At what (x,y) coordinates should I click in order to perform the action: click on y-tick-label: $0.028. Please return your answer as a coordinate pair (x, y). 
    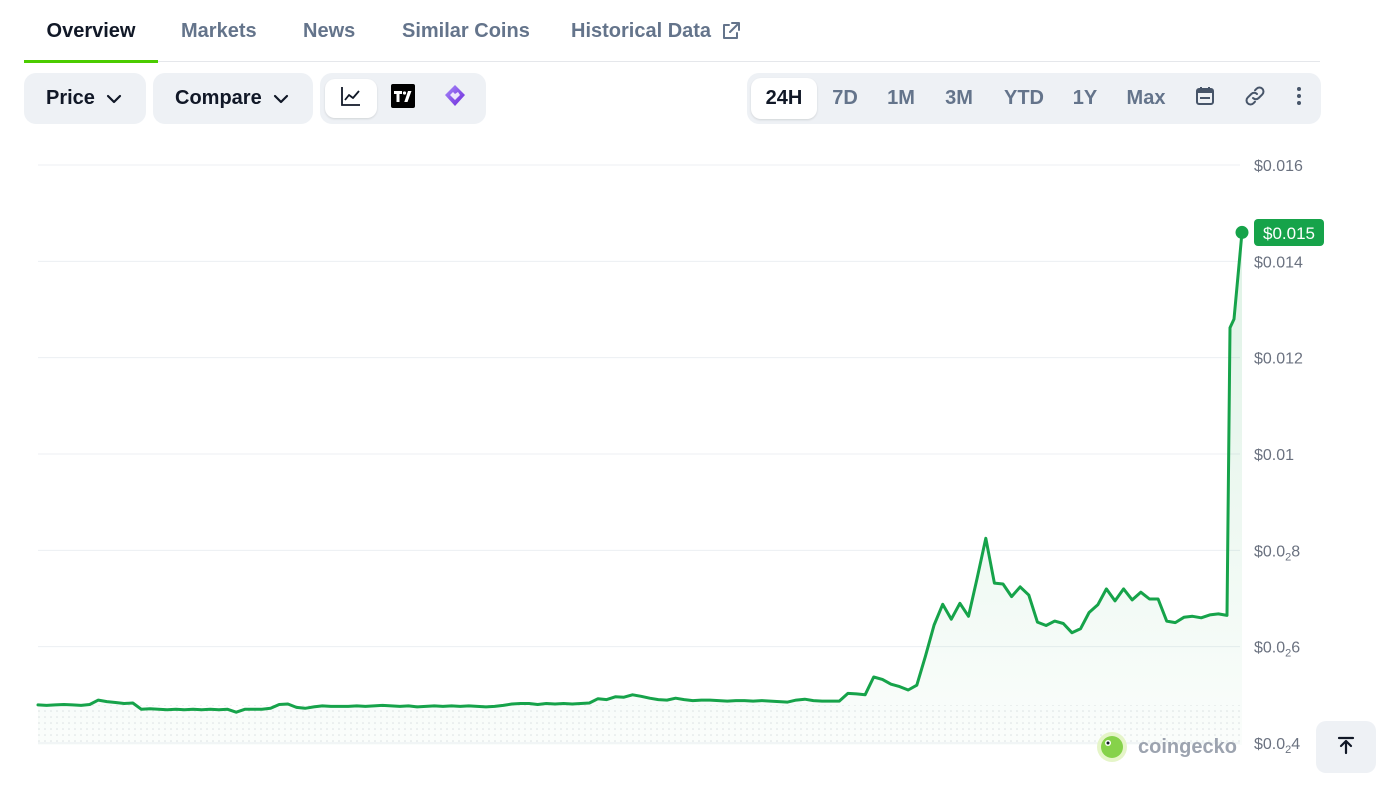
    Looking at the image, I should click on (1277, 553).